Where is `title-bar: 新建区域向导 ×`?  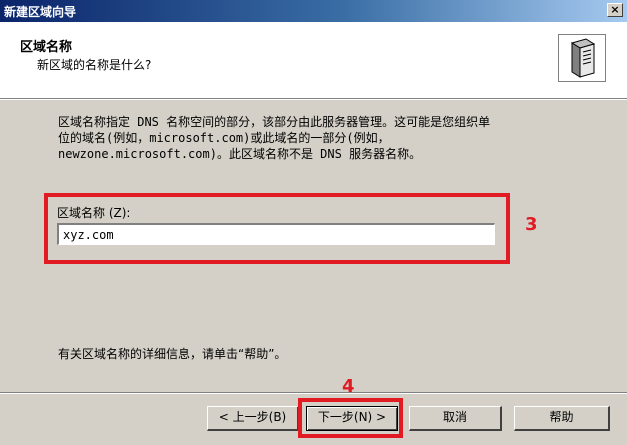 title-bar: 新建区域向导 × is located at coordinates (313, 11).